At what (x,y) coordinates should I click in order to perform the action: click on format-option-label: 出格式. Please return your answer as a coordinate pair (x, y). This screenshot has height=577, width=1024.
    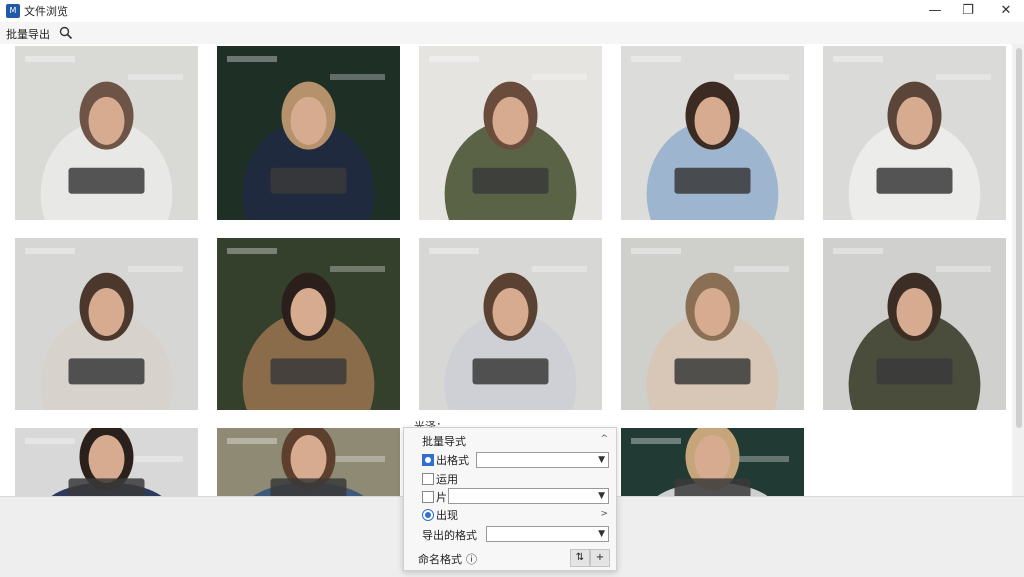
    Looking at the image, I should click on (452, 460).